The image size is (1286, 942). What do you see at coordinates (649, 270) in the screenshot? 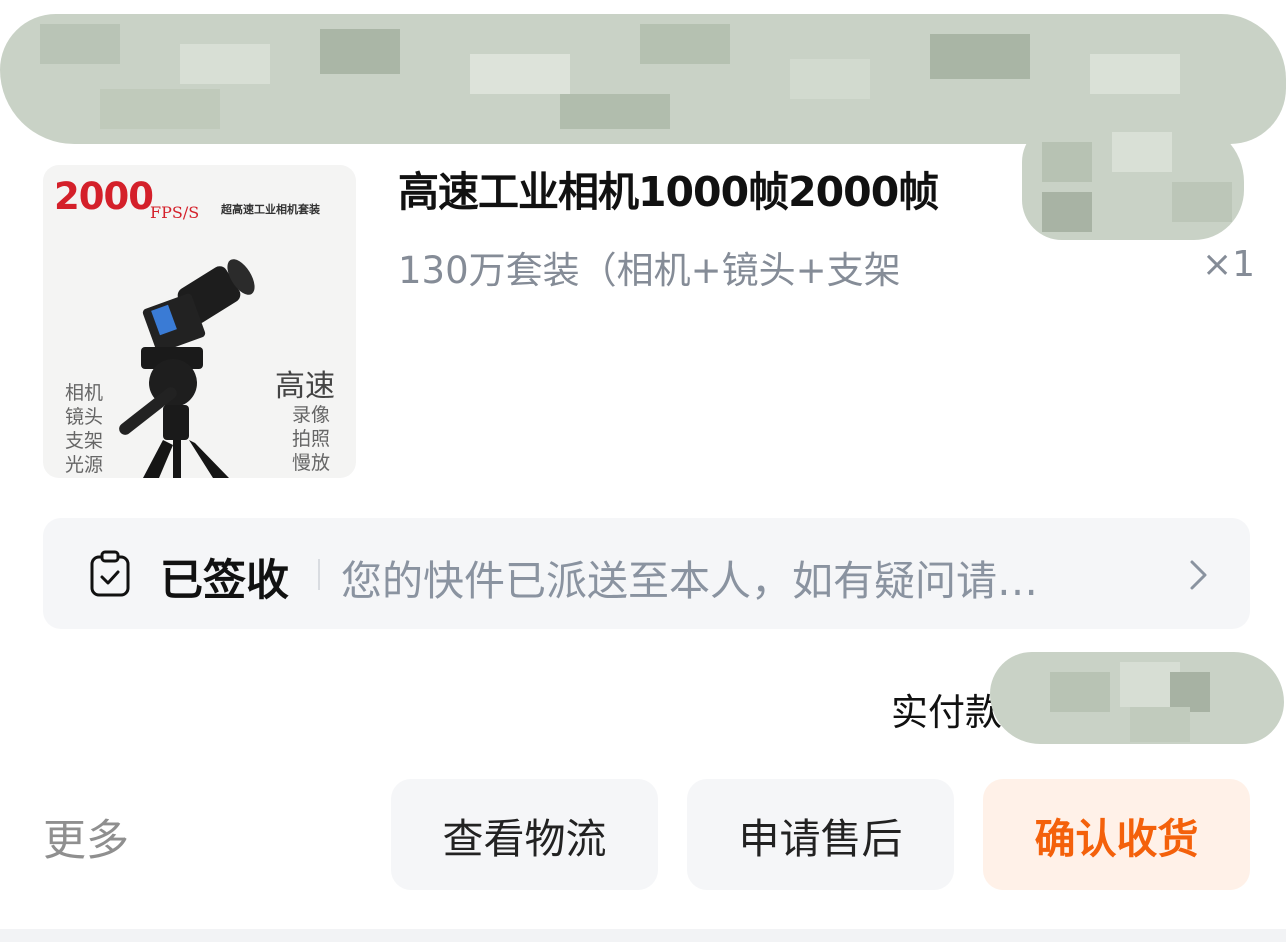
I see `product-spec: 130万套装（相机+镜头+支架` at bounding box center [649, 270].